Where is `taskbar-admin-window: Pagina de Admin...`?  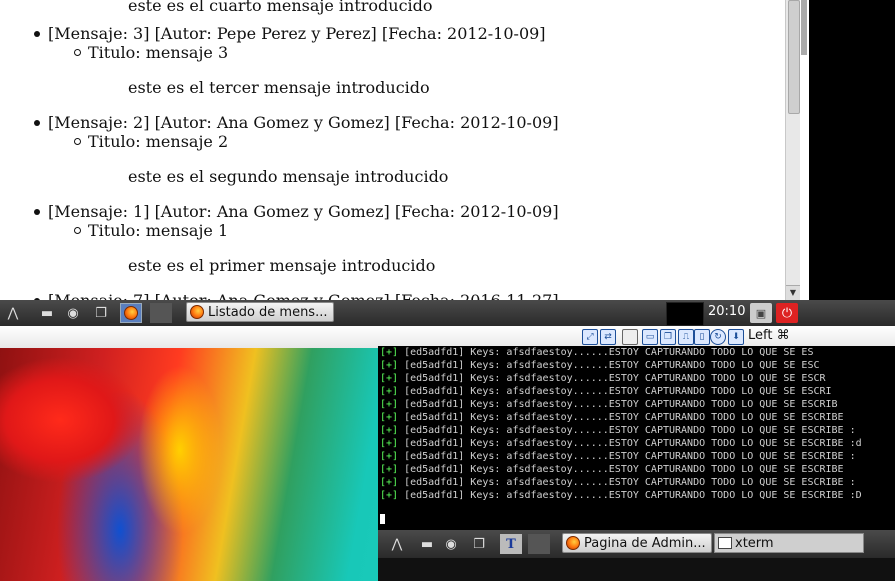 taskbar-admin-window: Pagina de Admin... is located at coordinates (637, 543).